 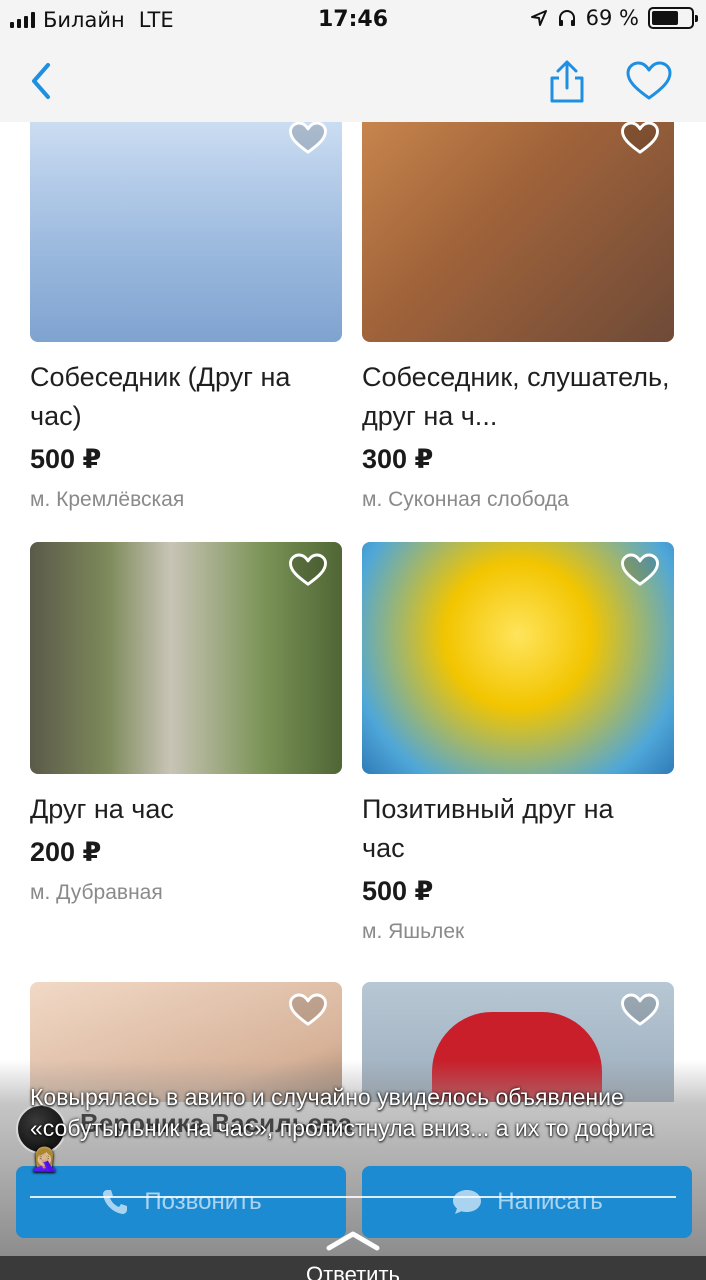 I want to click on listing-metro: м. Яшьлек, so click(x=413, y=931).